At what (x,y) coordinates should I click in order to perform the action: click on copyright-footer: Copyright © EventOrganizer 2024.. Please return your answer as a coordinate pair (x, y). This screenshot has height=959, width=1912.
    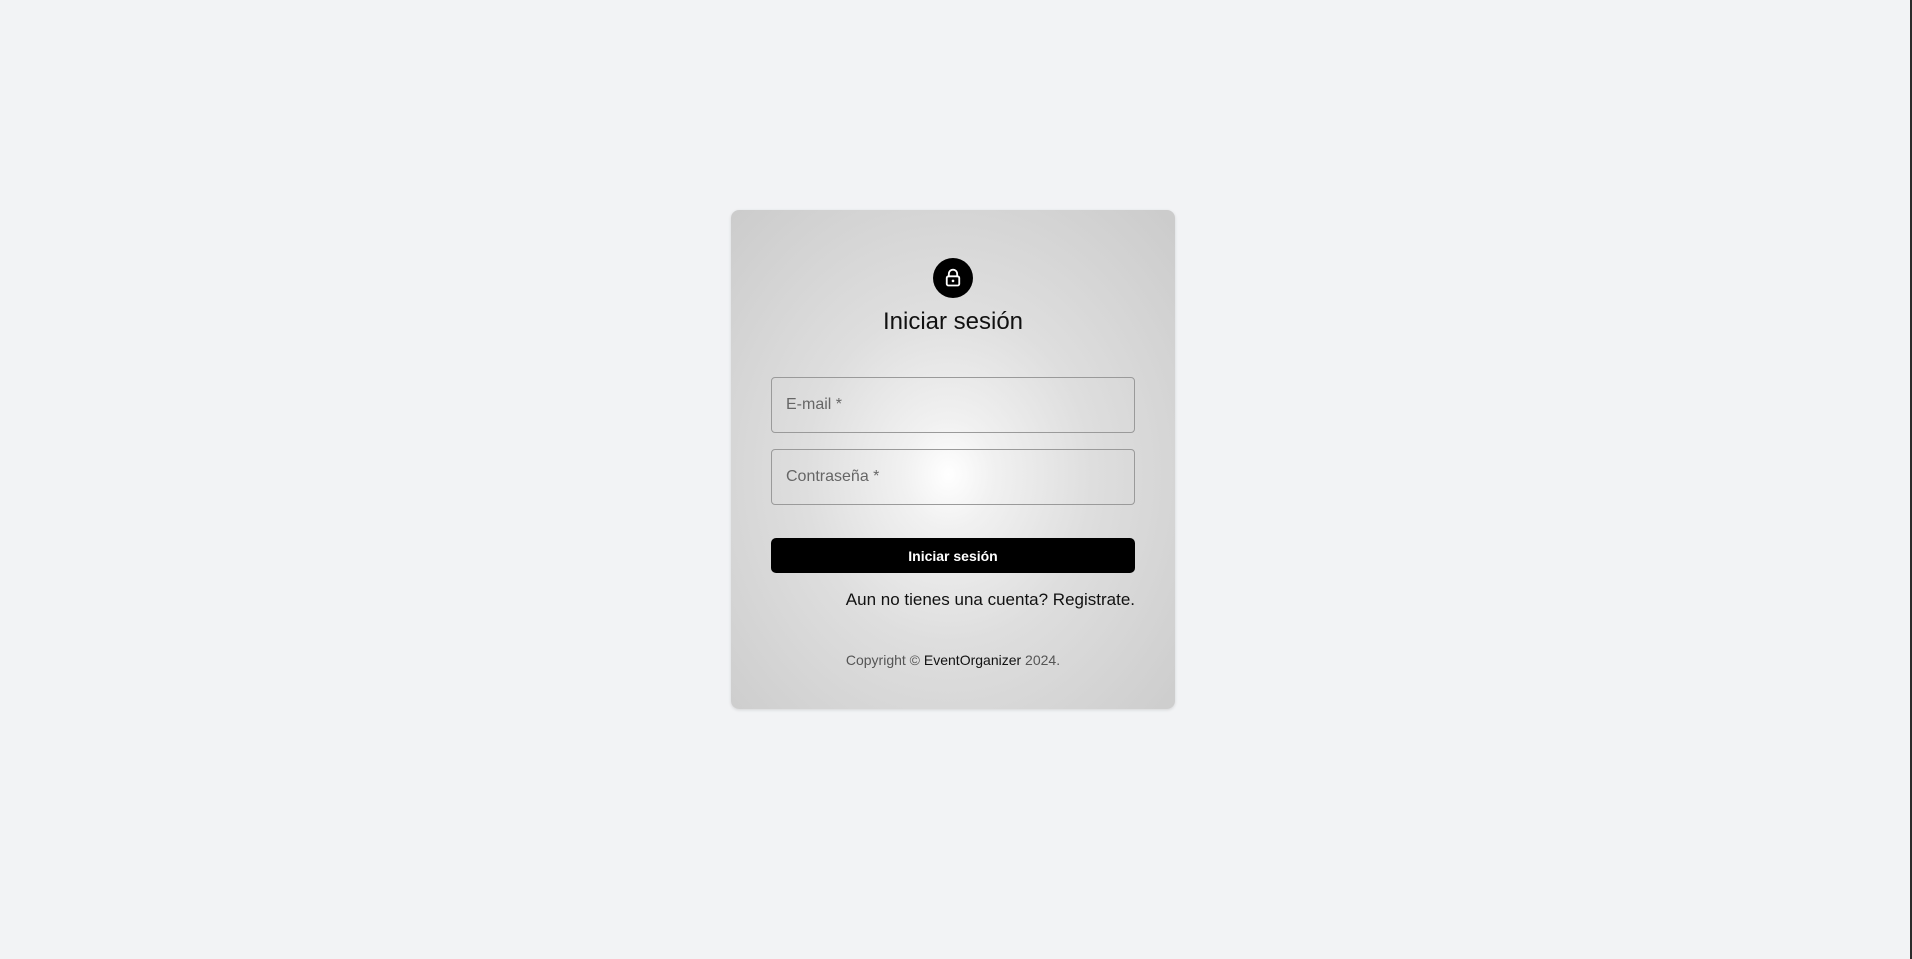
    Looking at the image, I should click on (953, 660).